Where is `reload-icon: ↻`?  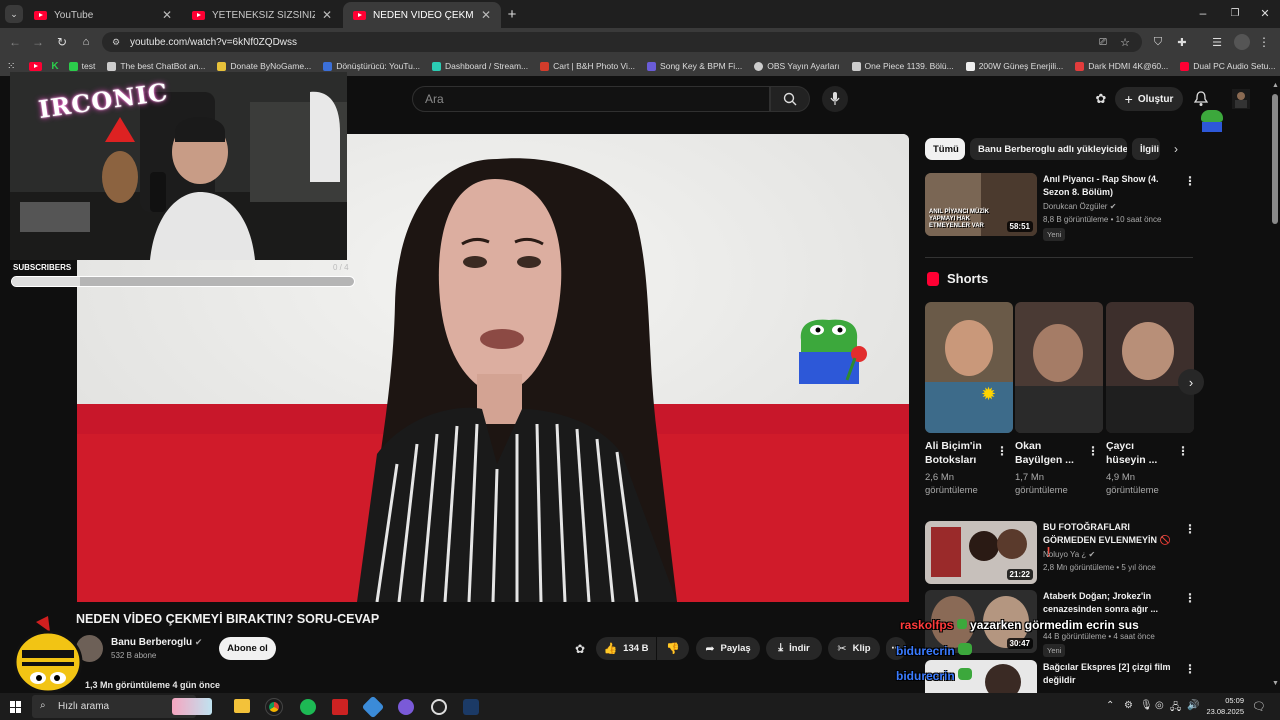
reload-icon: ↻ is located at coordinates (62, 42).